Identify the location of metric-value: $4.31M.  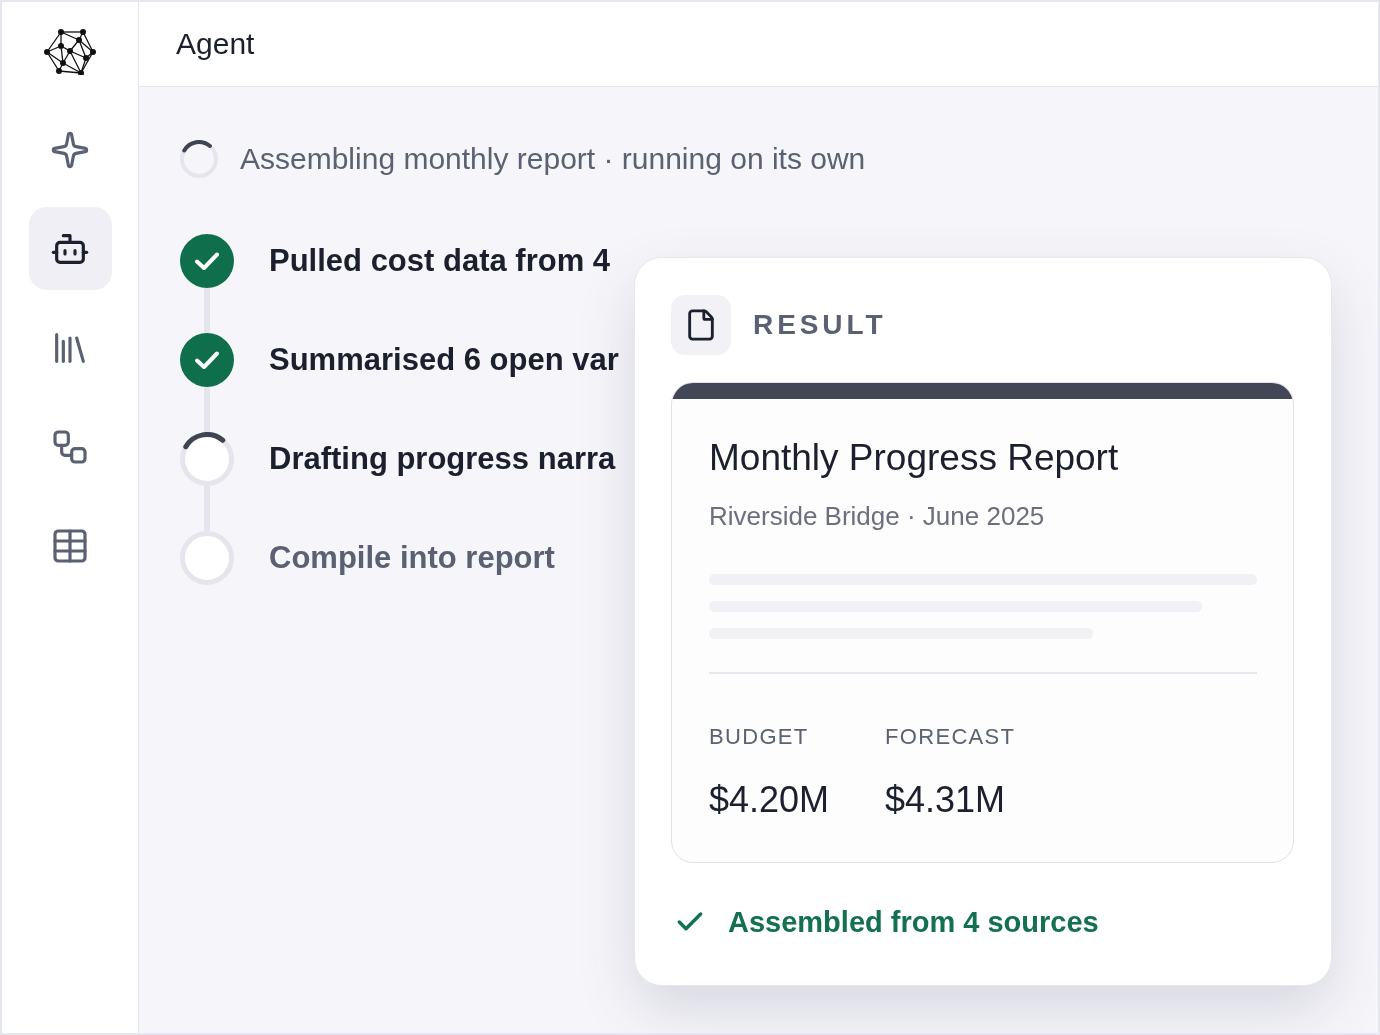
(946, 800).